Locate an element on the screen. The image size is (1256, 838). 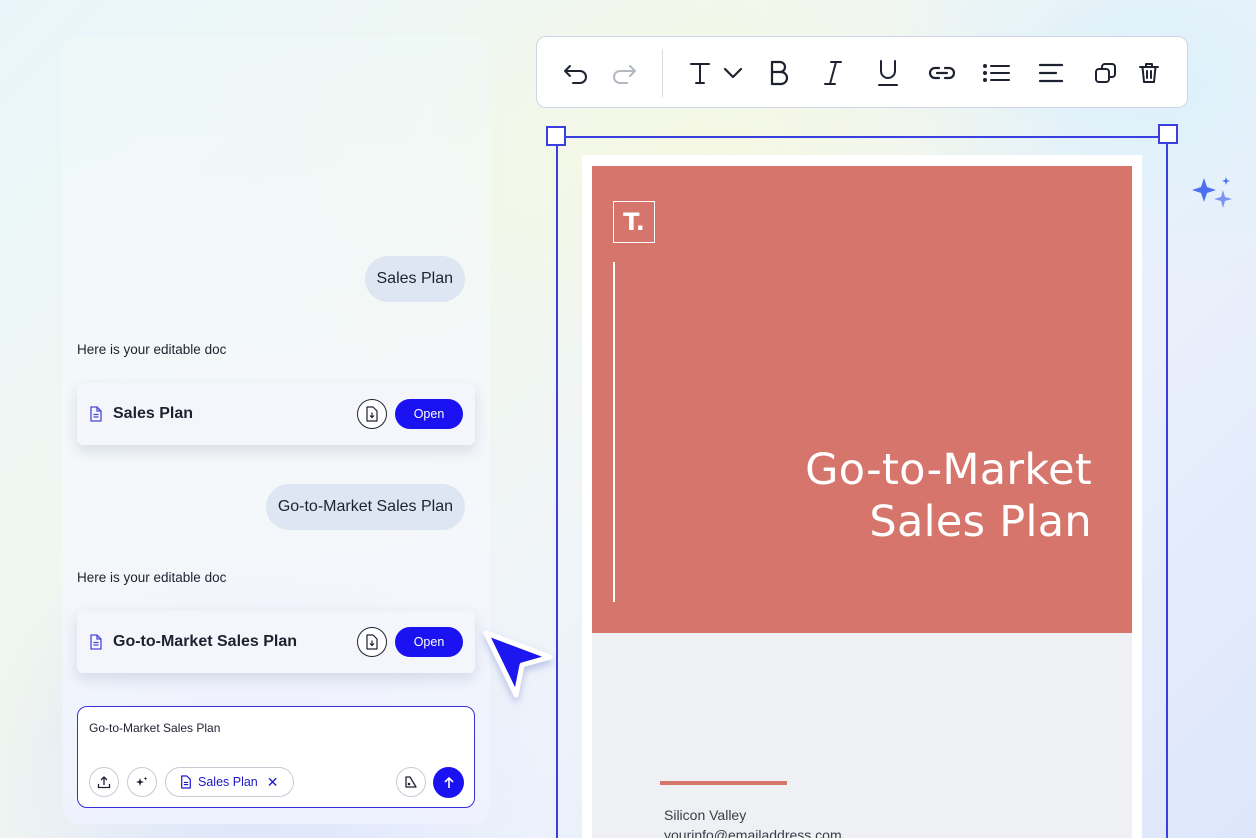
send-button is located at coordinates (448, 782).